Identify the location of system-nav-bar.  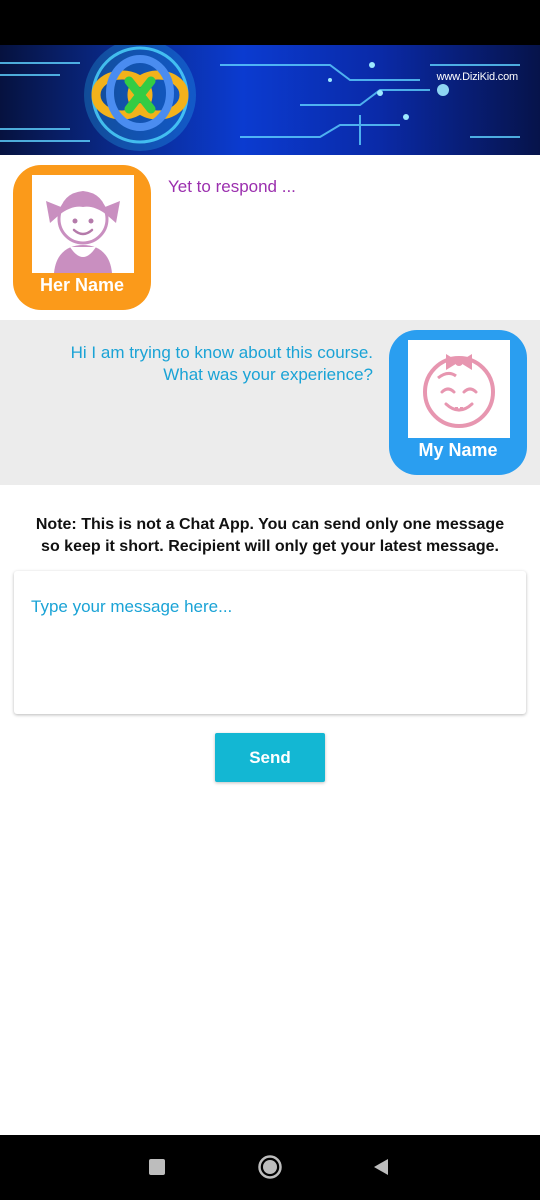
(270, 1167).